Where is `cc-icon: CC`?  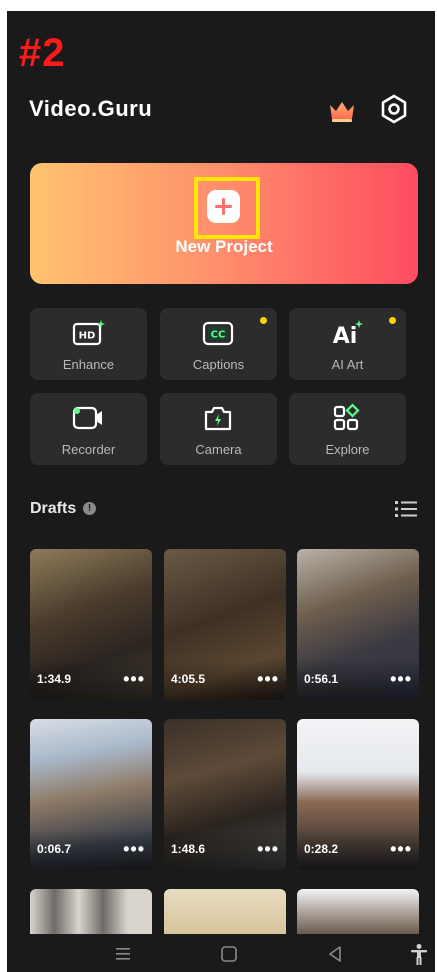
cc-icon: CC is located at coordinates (218, 333).